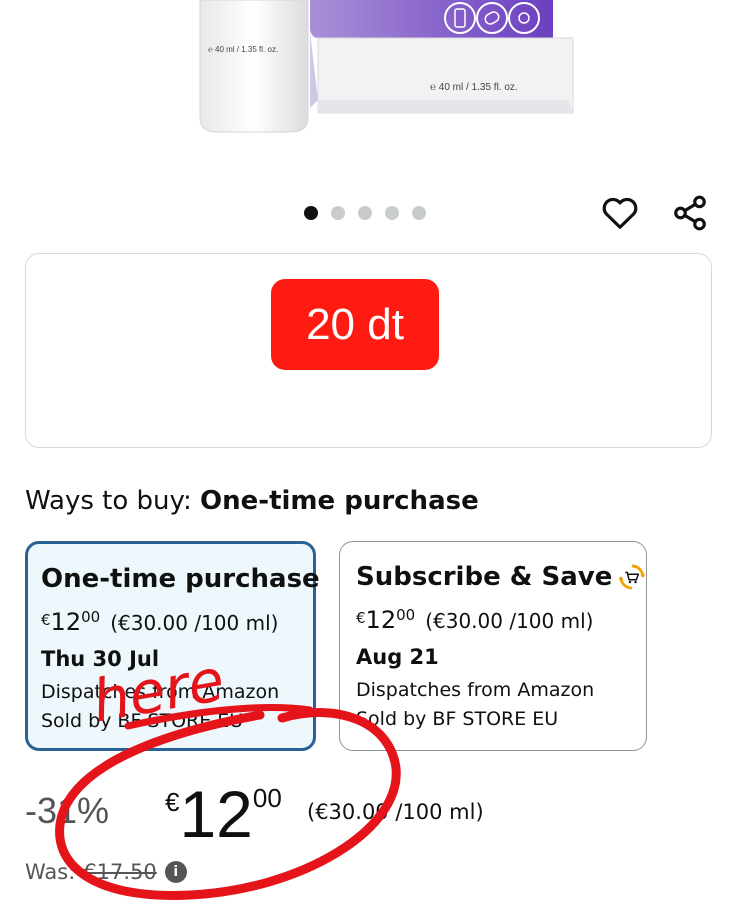  What do you see at coordinates (120, 872) in the screenshot?
I see `was-price-value: €17.50` at bounding box center [120, 872].